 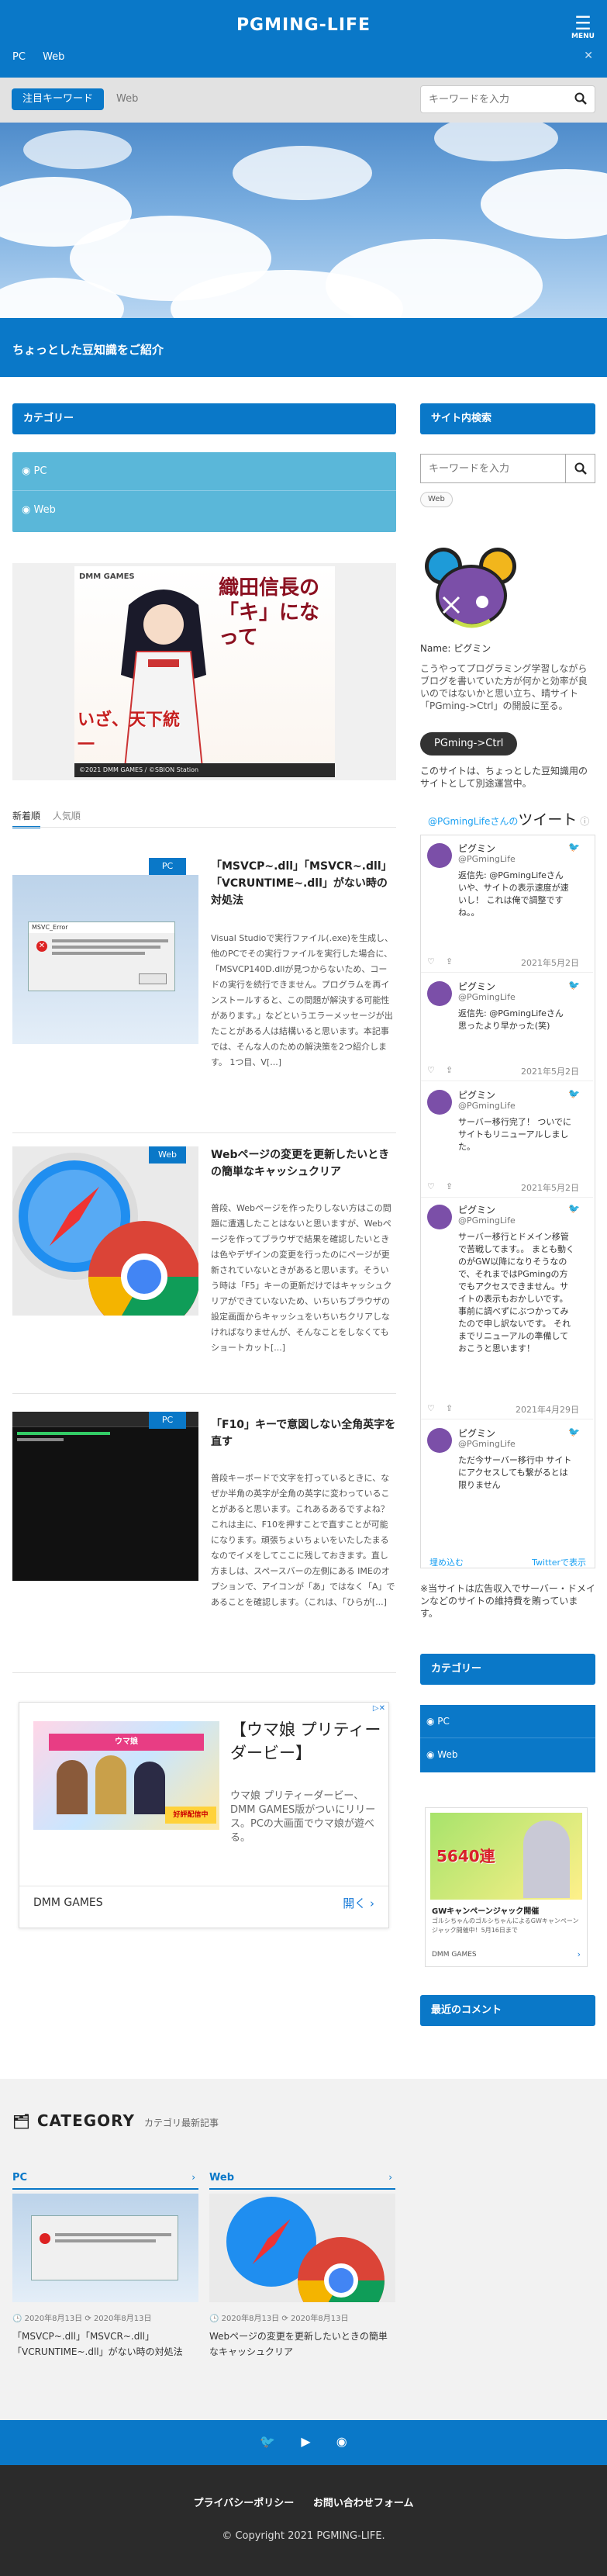 What do you see at coordinates (436, 499) in the screenshot?
I see `tag-web: Web` at bounding box center [436, 499].